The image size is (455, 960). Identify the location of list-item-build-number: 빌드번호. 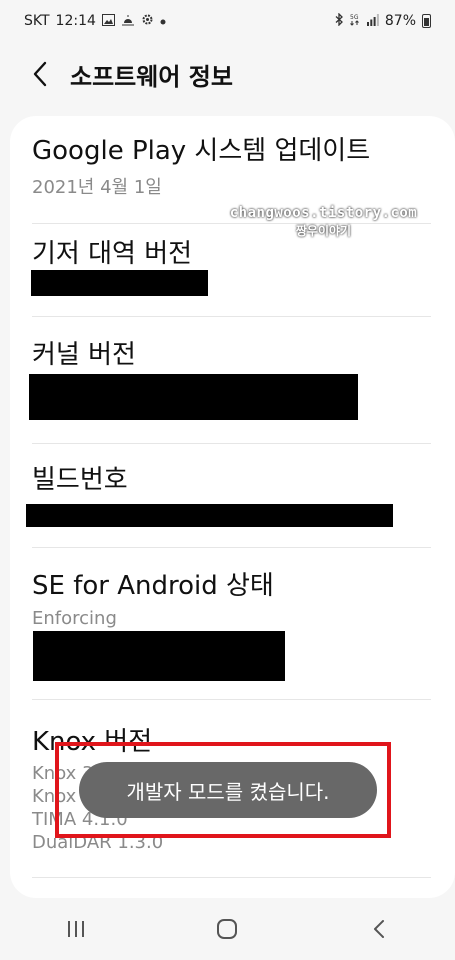
(228, 495).